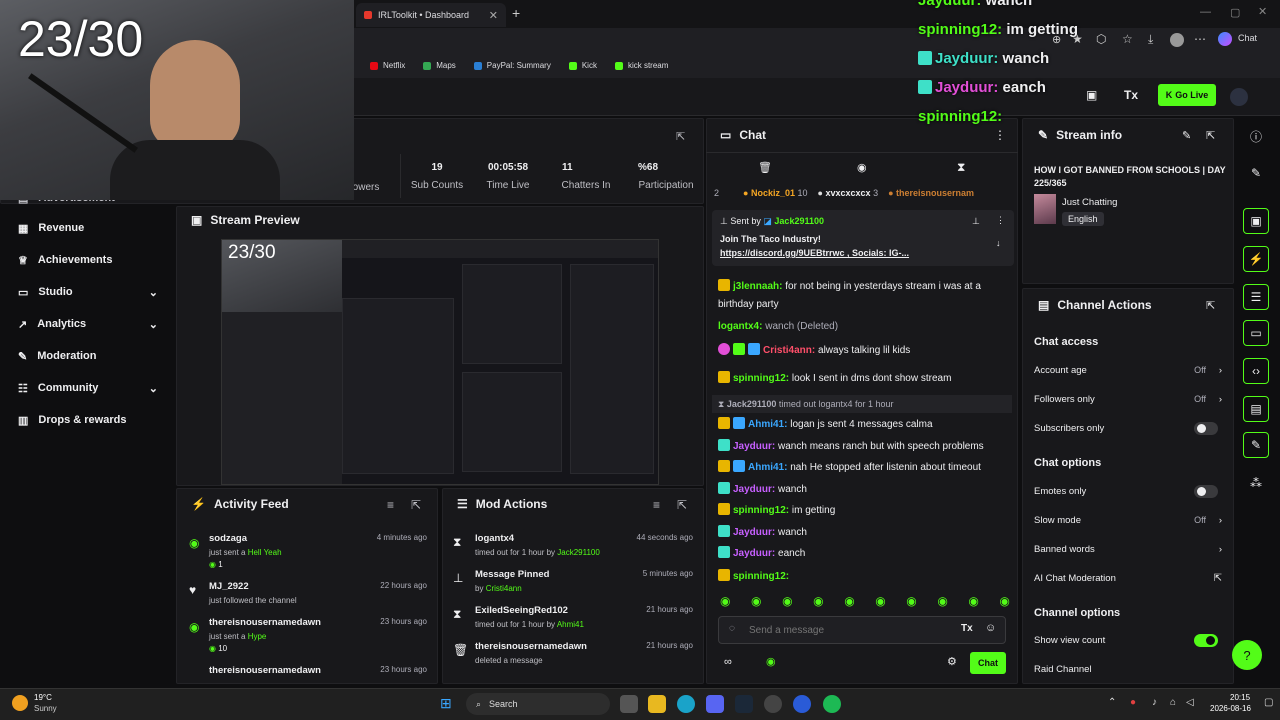  I want to click on activity-user: sodzaga, so click(228, 538).